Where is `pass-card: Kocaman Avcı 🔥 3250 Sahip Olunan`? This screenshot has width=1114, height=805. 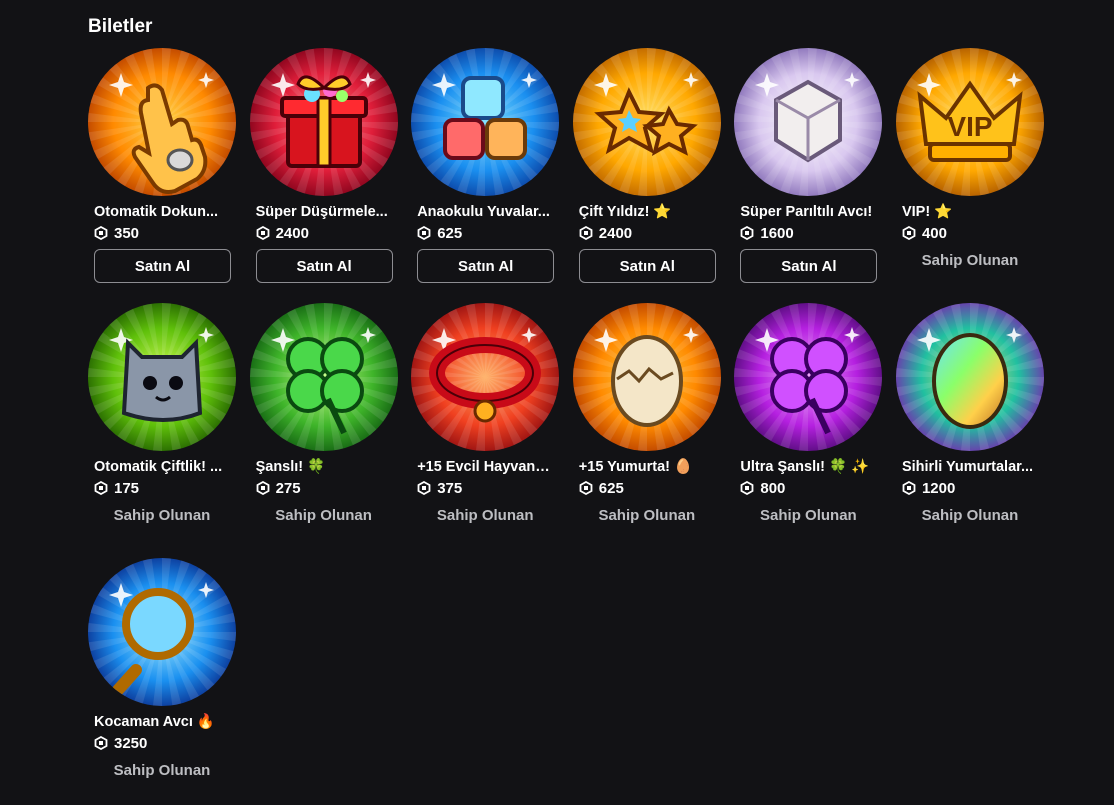 pass-card: Kocaman Avcı 🔥 3250 Sahip Olunan is located at coordinates (162, 677).